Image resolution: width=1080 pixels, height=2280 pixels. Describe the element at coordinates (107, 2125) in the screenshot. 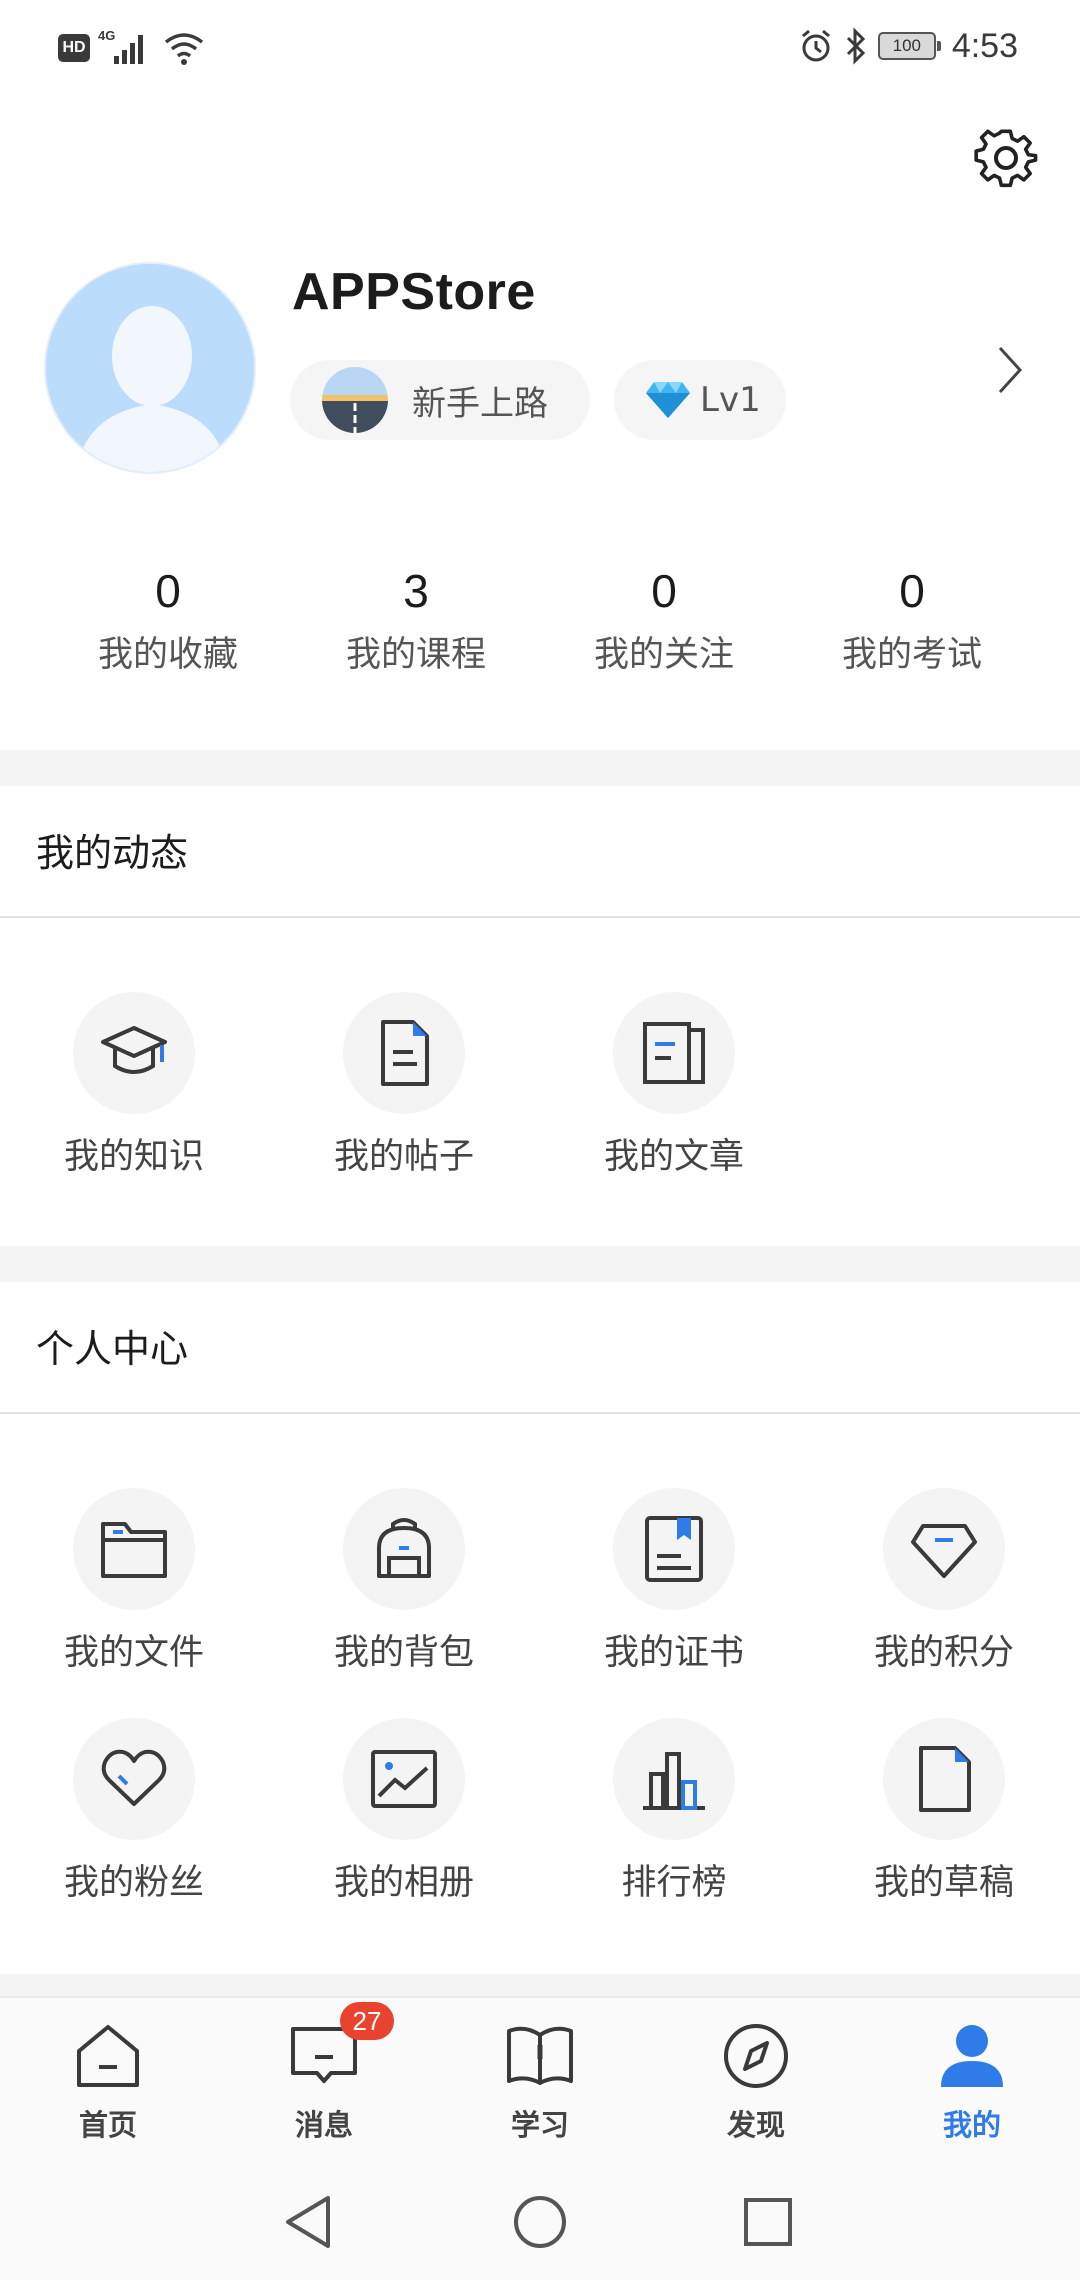

I see `nav-label: 首页` at that location.